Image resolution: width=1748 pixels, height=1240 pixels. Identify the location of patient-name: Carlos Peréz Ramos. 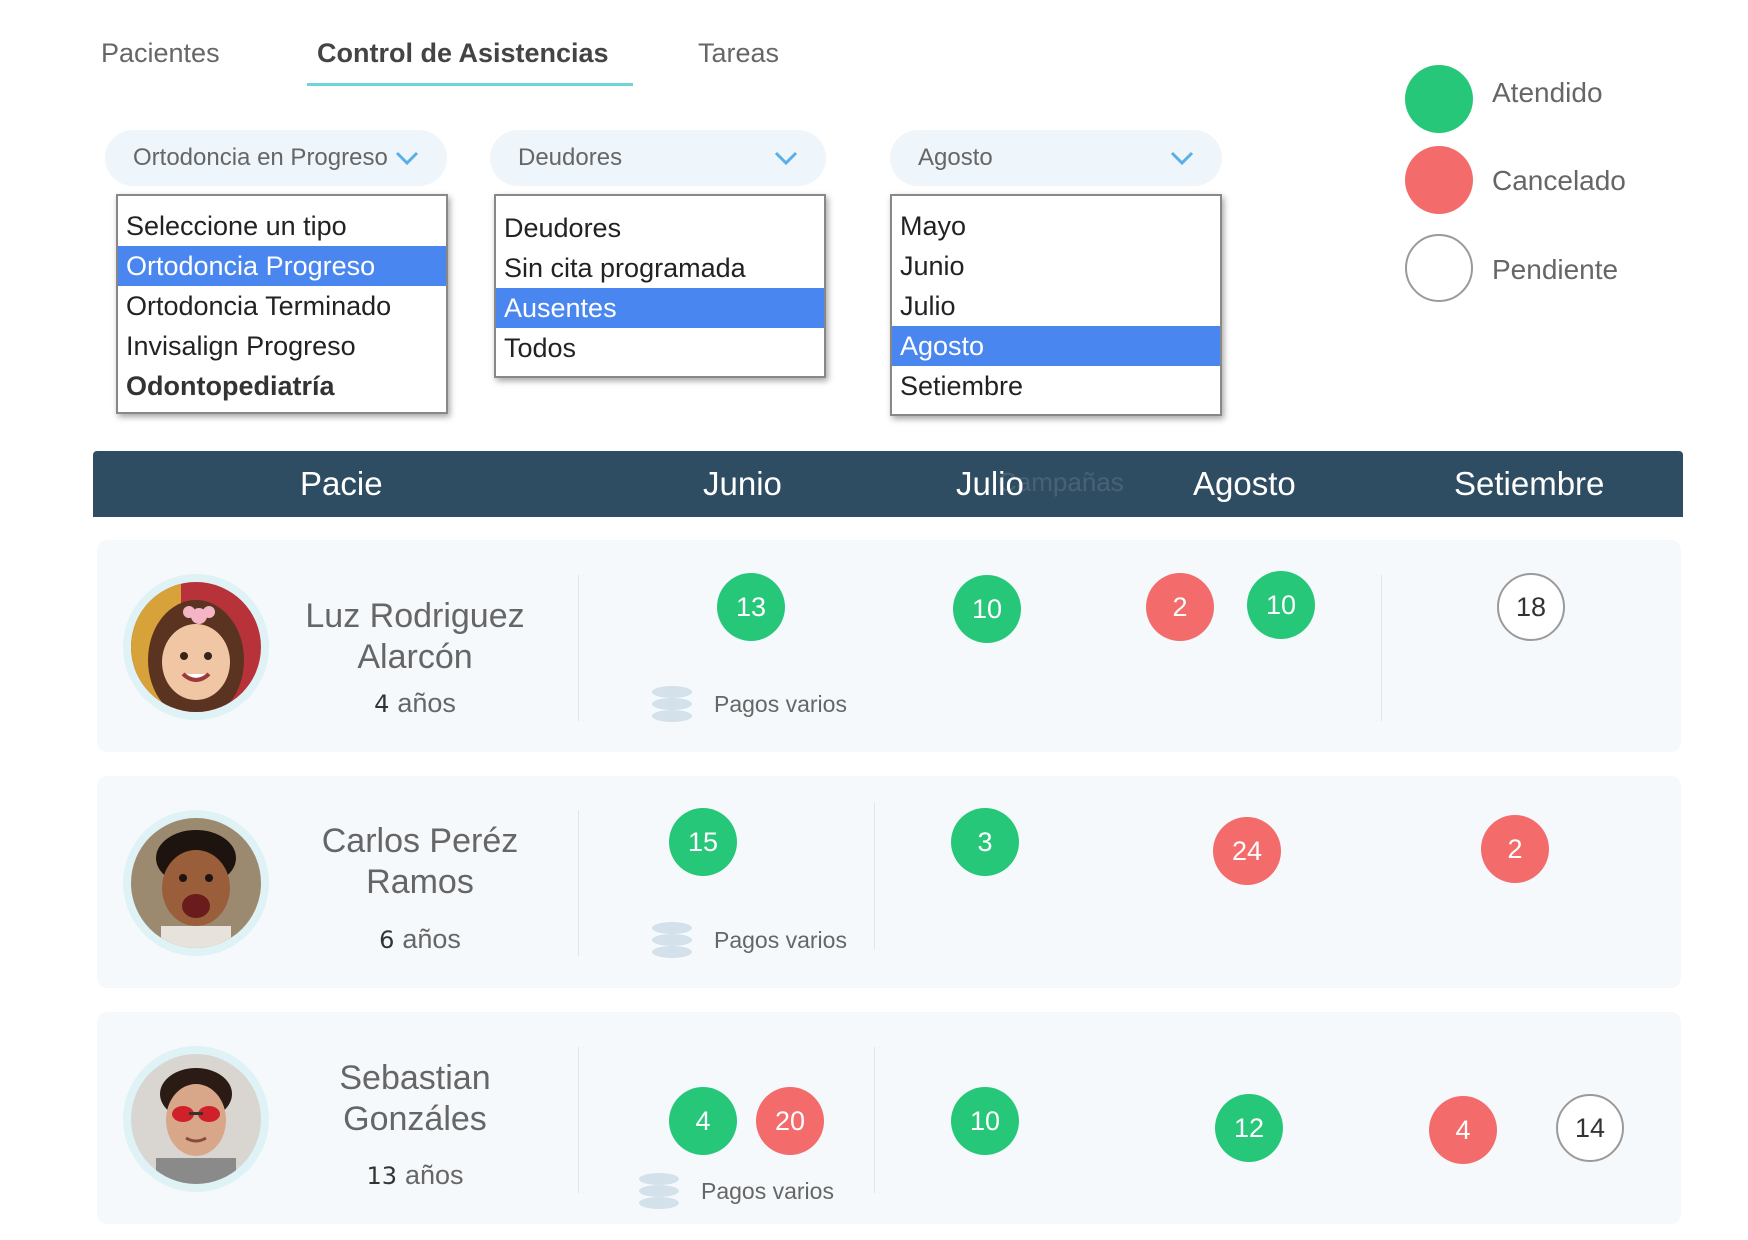
(420, 862).